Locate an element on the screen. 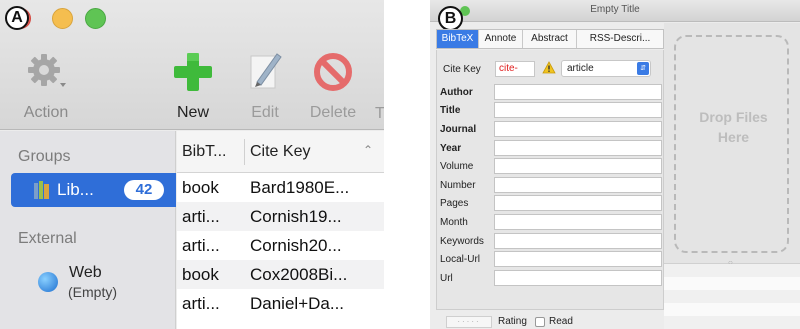 This screenshot has height=329, width=800. entry-type-value: article is located at coordinates (580, 68).